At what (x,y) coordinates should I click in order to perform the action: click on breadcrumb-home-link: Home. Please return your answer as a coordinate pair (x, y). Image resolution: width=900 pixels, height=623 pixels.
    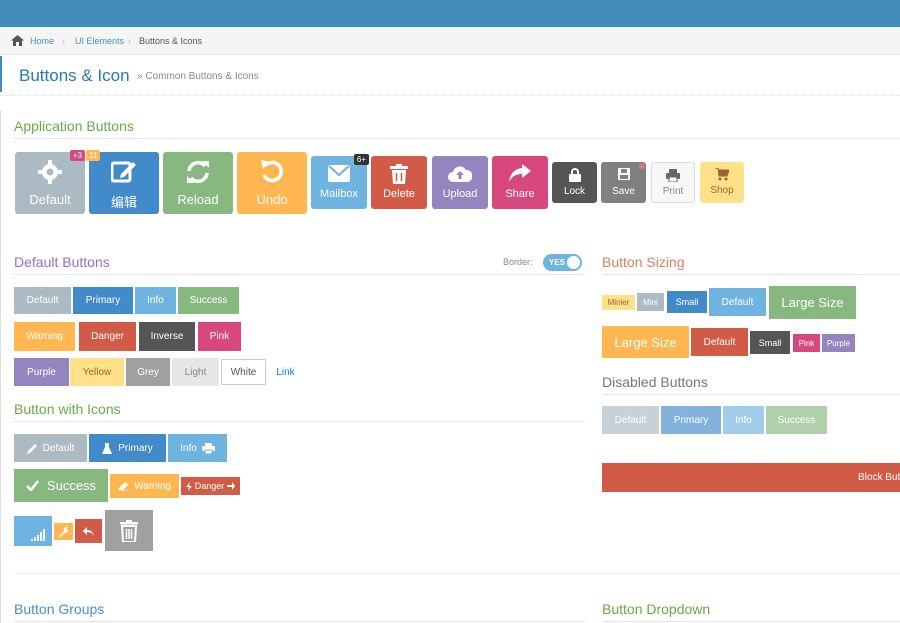
    Looking at the image, I should click on (42, 41).